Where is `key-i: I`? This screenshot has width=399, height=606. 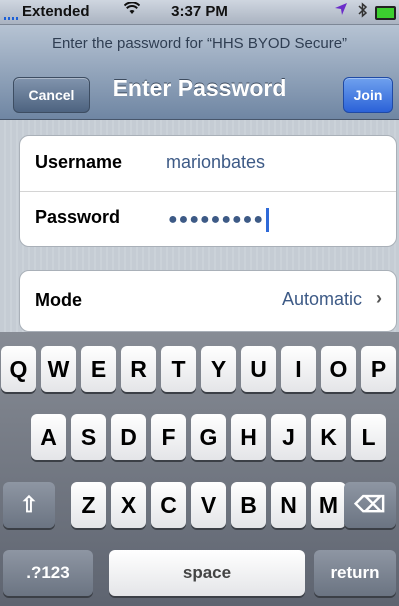
key-i: I is located at coordinates (298, 369).